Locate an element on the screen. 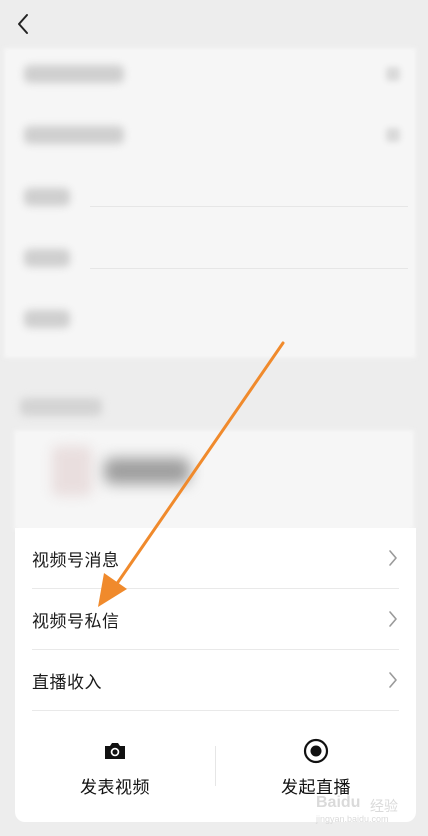 The height and width of the screenshot is (836, 428). post-video-button: 发表视频 is located at coordinates (115, 771).